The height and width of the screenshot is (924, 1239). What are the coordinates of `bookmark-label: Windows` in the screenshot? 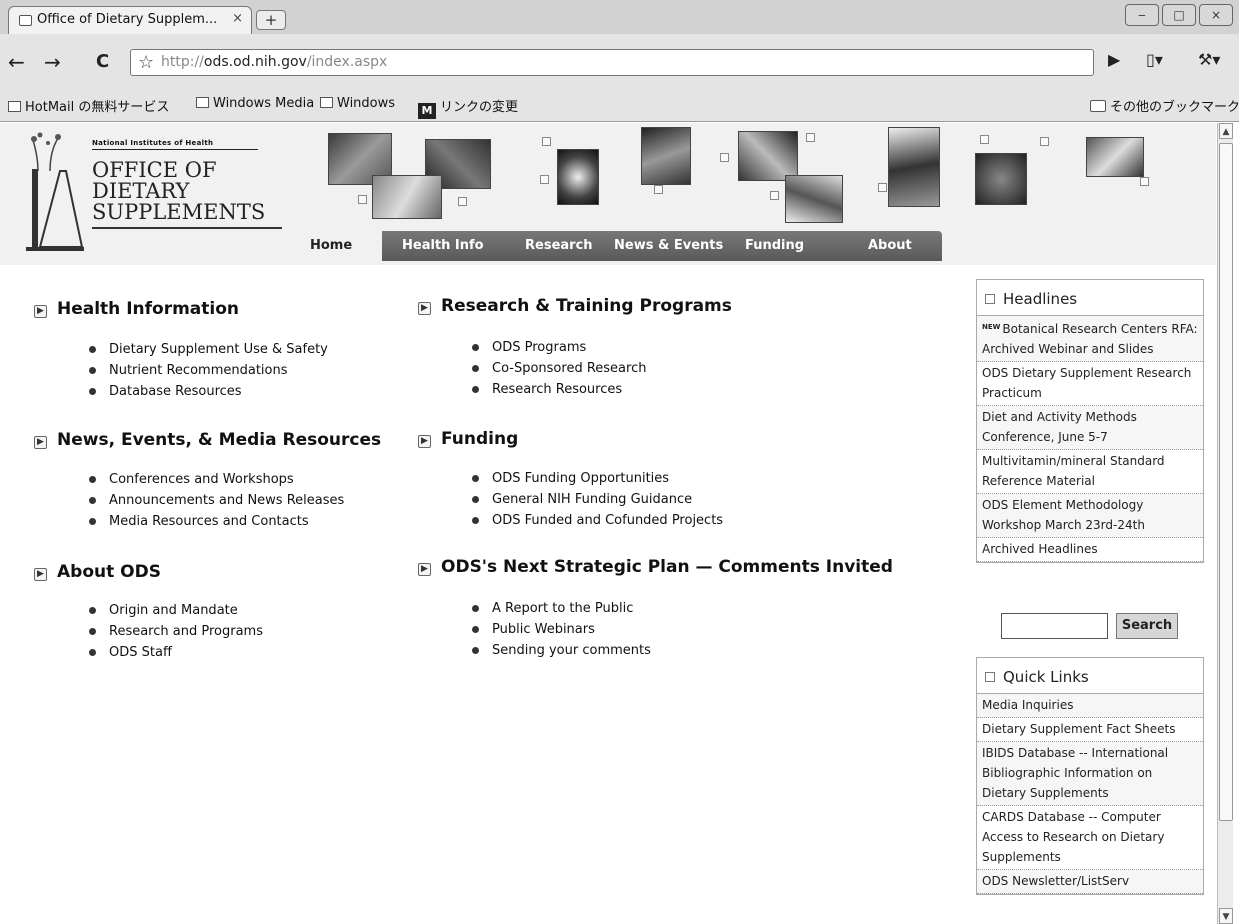 It's located at (366, 103).